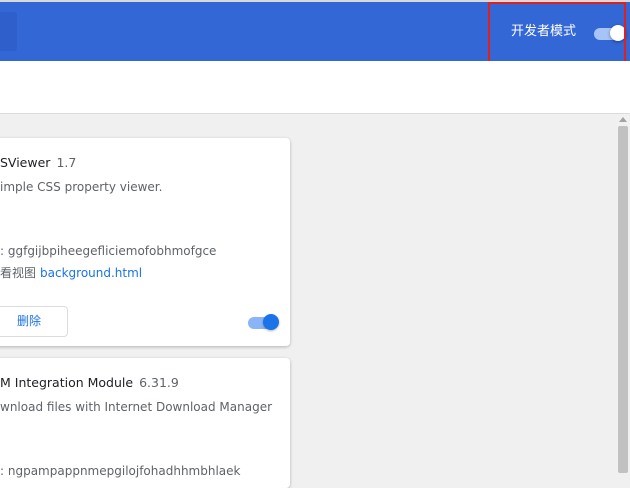 The image size is (630, 488). I want to click on scrollbar-thumb, so click(623, 299).